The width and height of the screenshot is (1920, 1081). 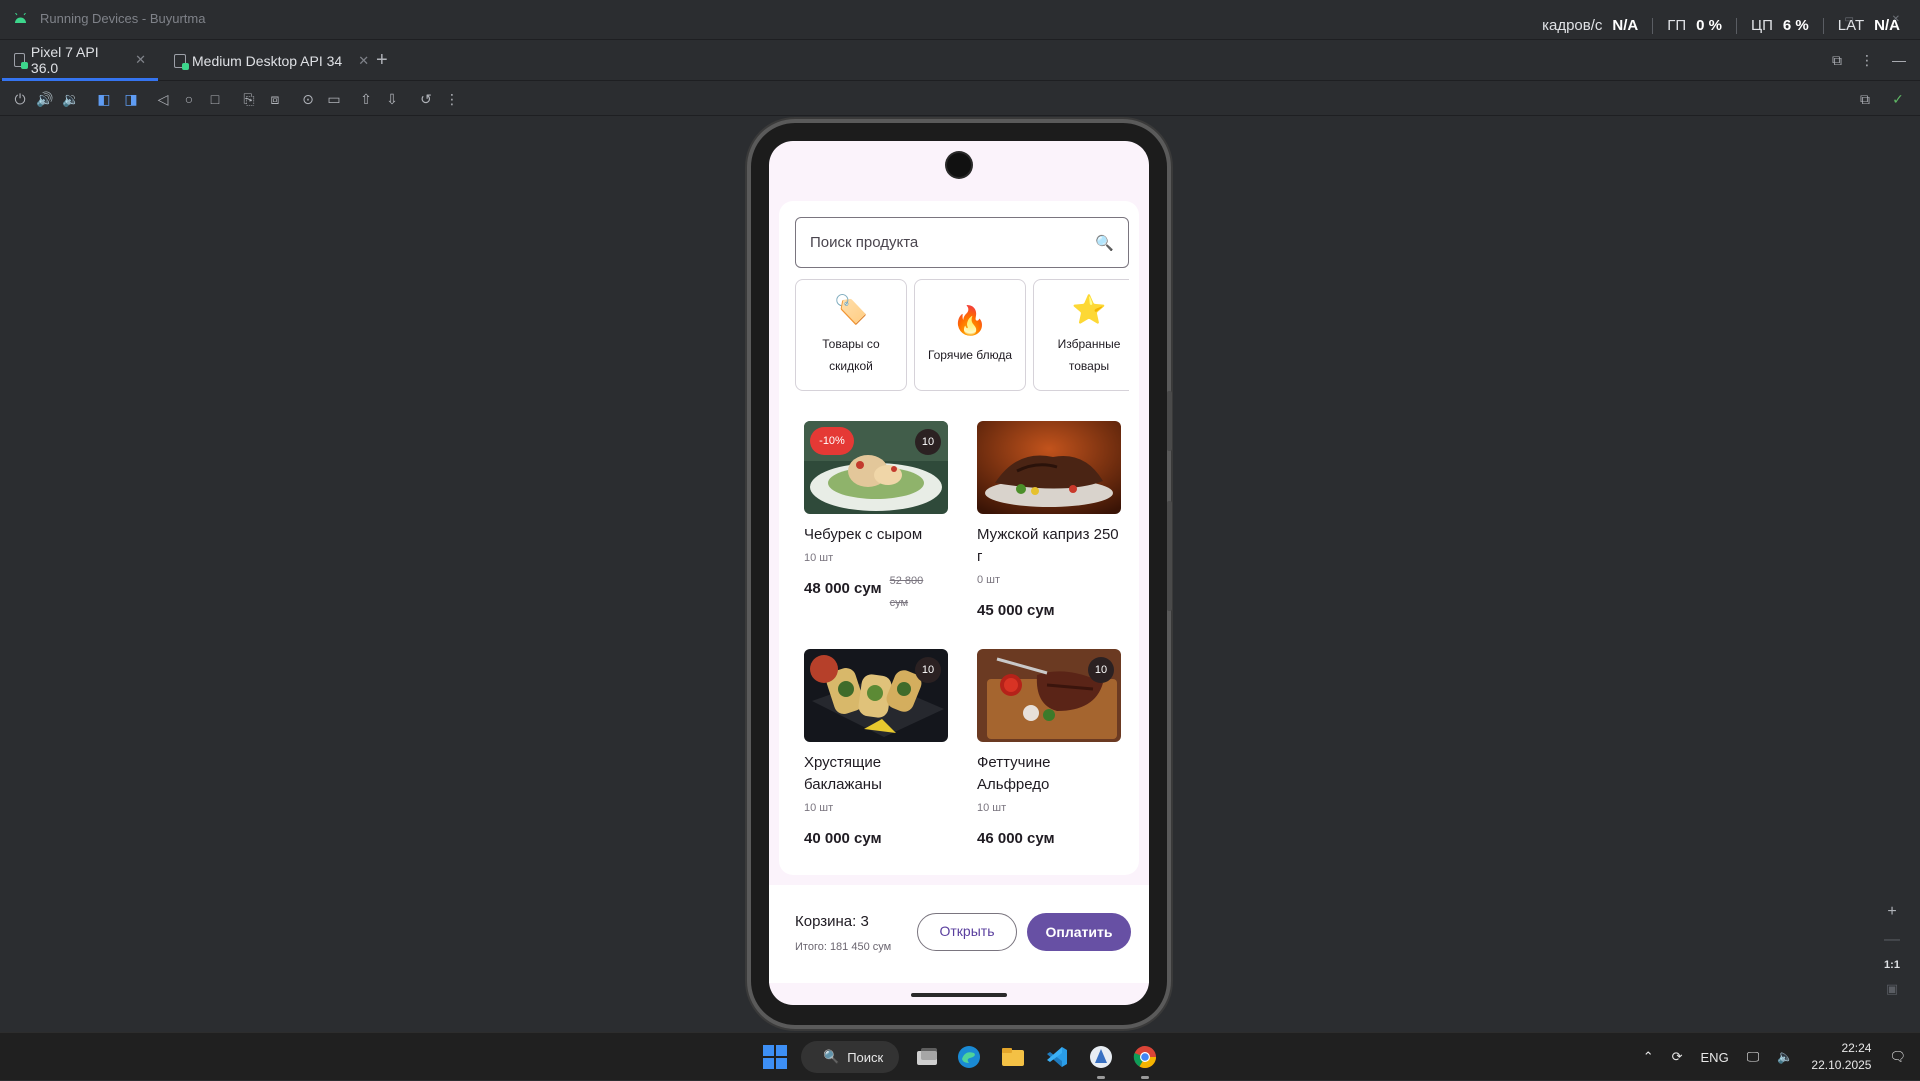 I want to click on rotate-left-icon: ◧, so click(x=104, y=99).